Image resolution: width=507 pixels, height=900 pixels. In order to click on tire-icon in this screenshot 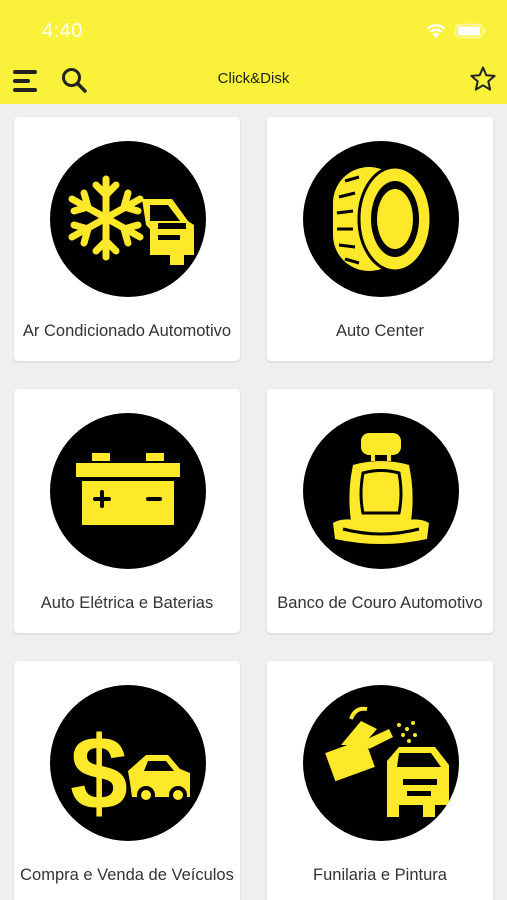, I will do `click(383, 219)`.